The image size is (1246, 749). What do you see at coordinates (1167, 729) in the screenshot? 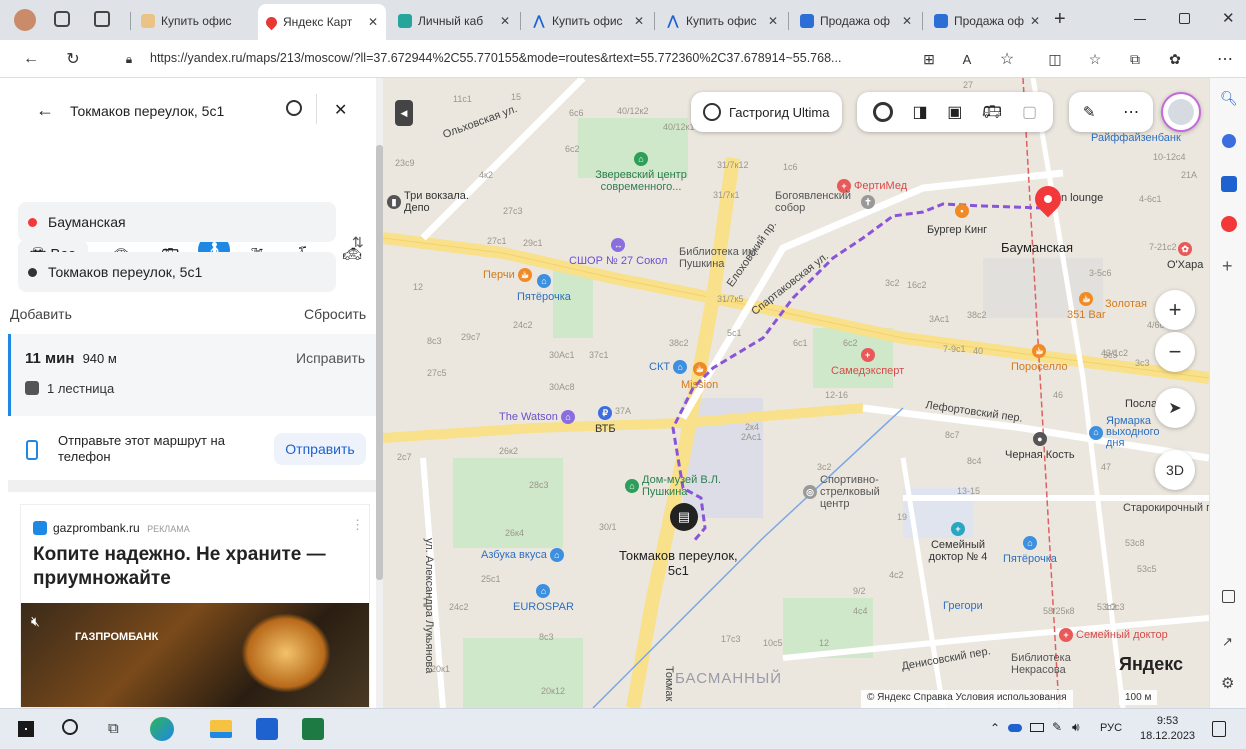
I see `clock: 9:53 18.12.2023` at bounding box center [1167, 729].